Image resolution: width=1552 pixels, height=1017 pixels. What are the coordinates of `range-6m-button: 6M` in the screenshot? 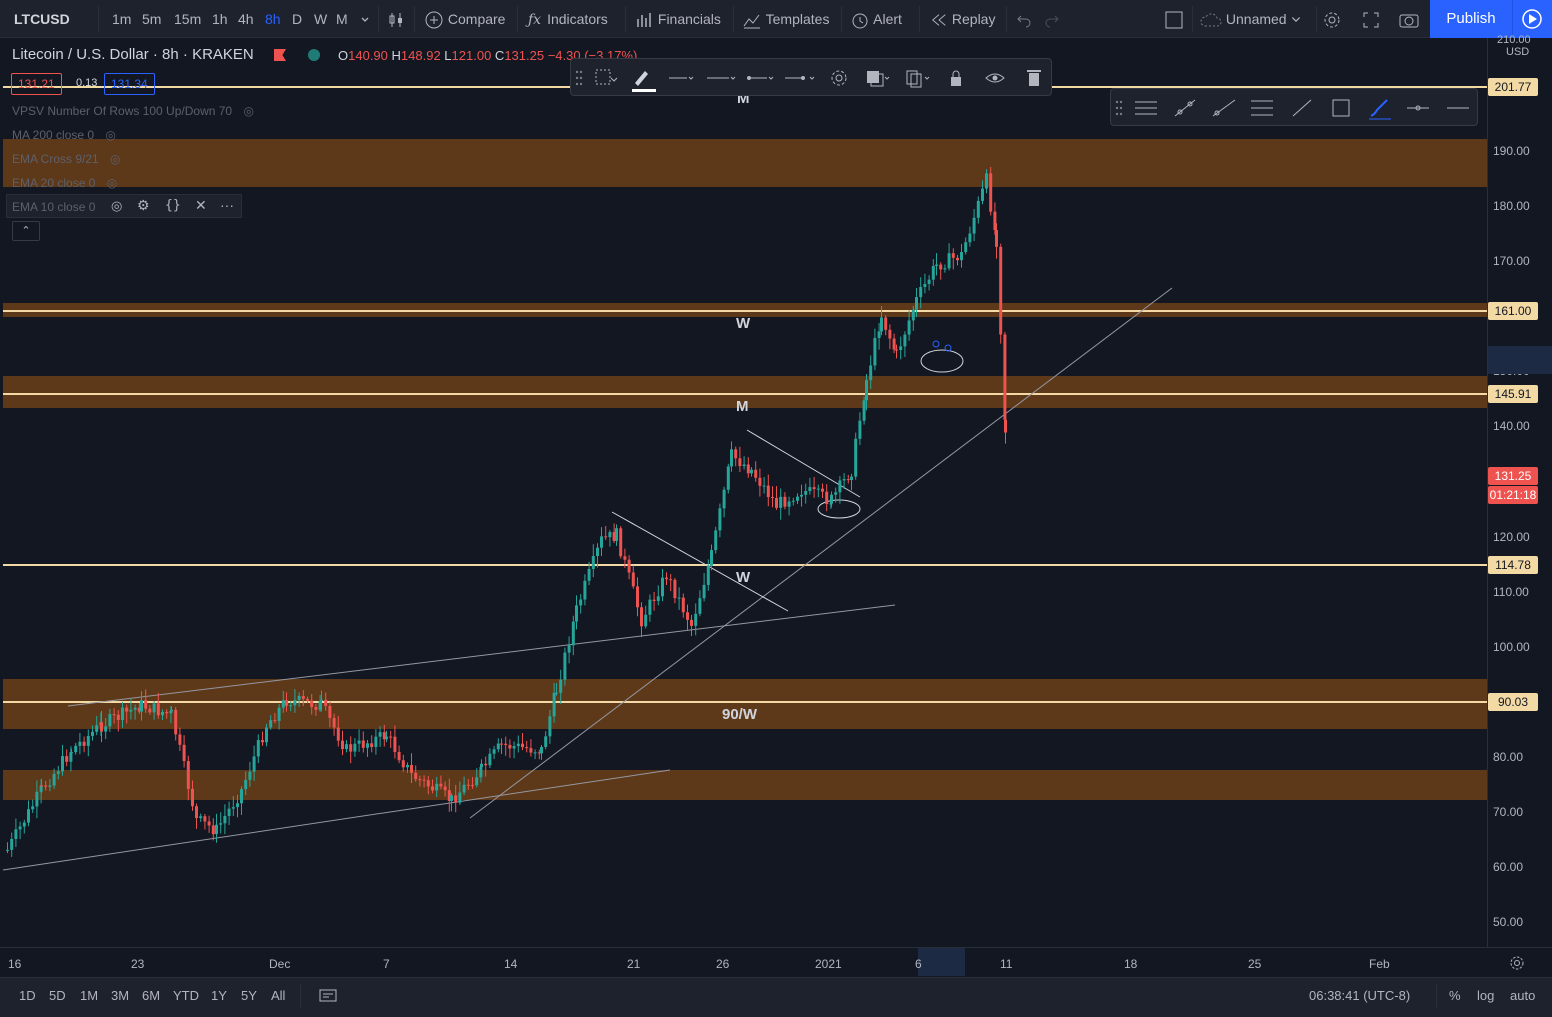 It's located at (151, 995).